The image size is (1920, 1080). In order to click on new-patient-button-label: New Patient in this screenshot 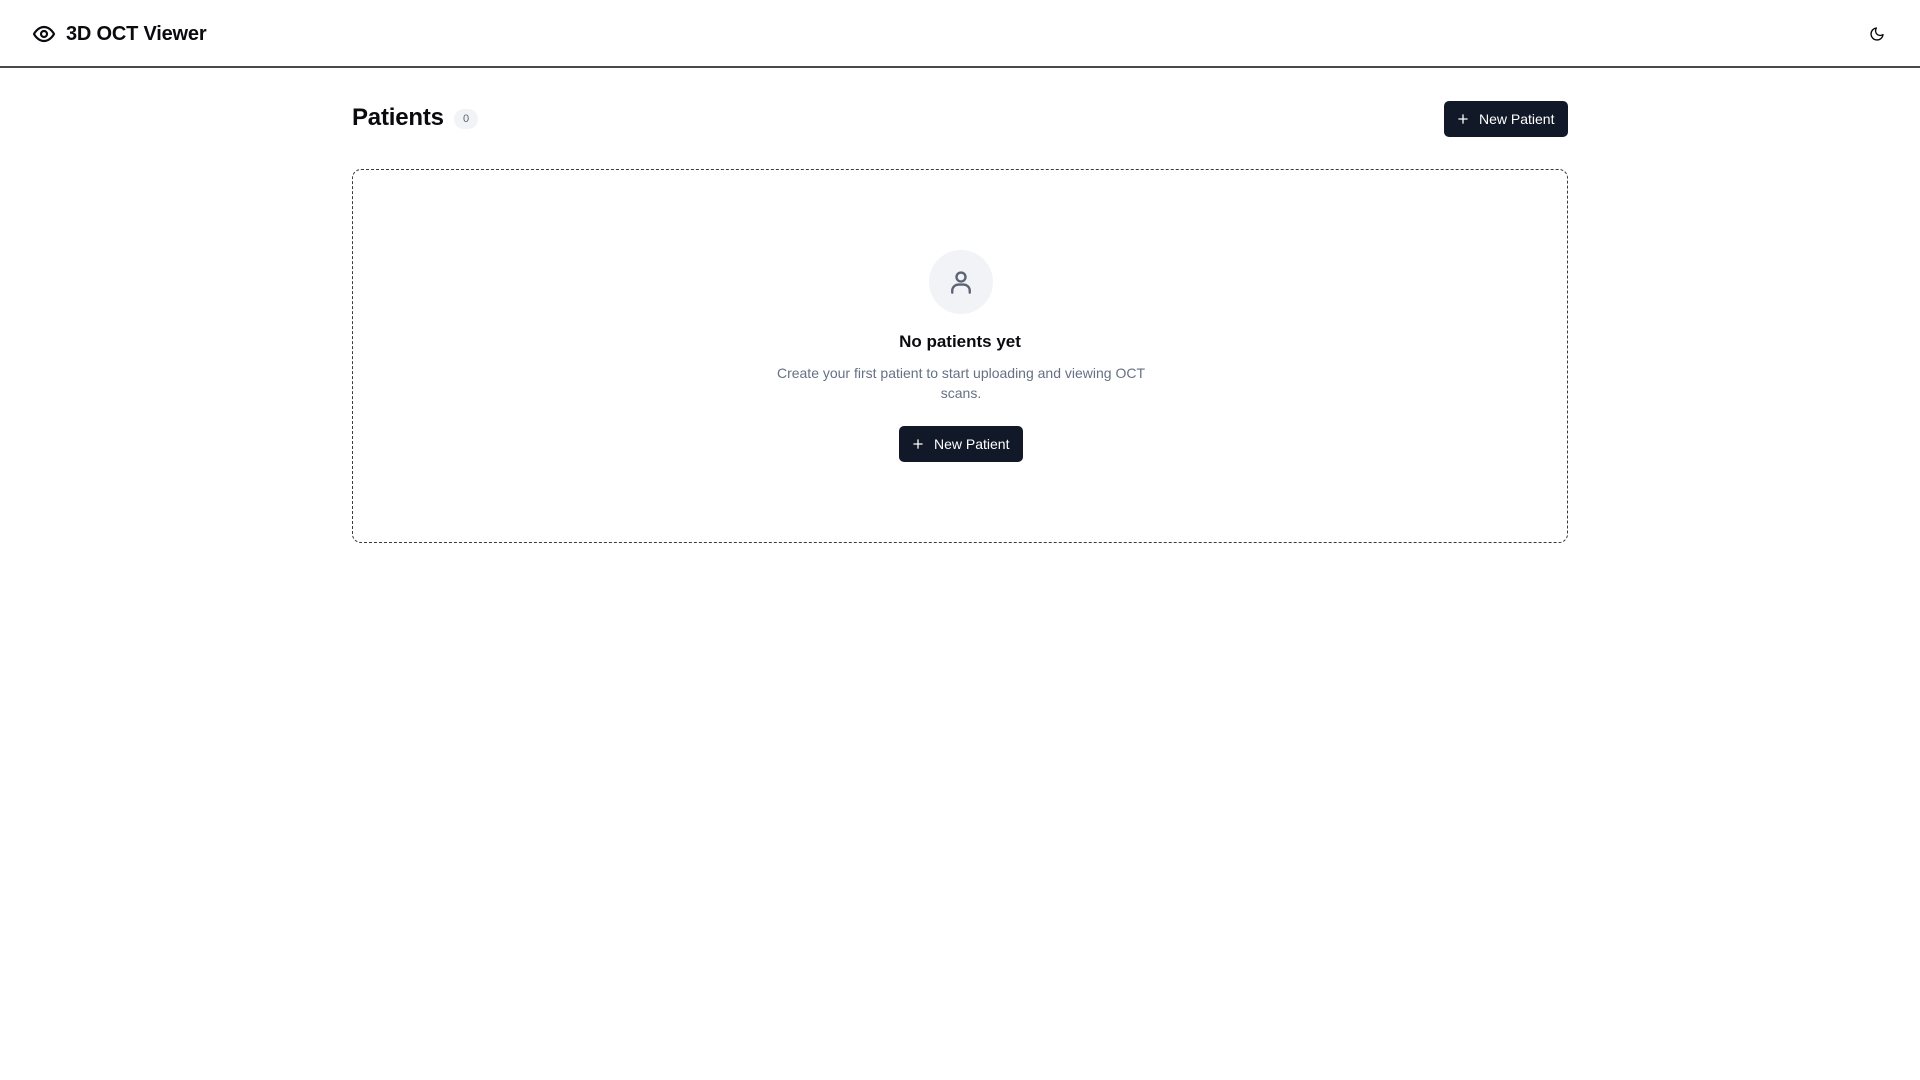, I will do `click(1517, 119)`.